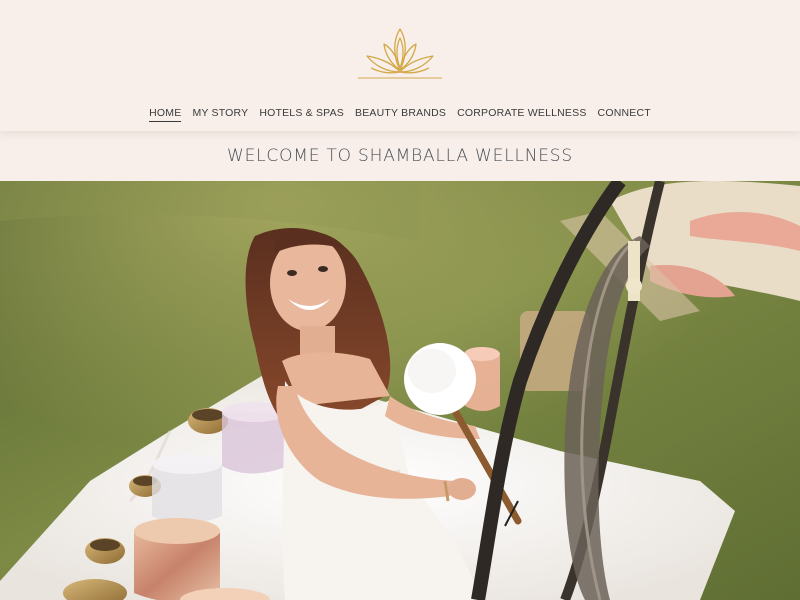 This screenshot has height=600, width=800. What do you see at coordinates (220, 114) in the screenshot?
I see `nav-my-story: MY STORY` at bounding box center [220, 114].